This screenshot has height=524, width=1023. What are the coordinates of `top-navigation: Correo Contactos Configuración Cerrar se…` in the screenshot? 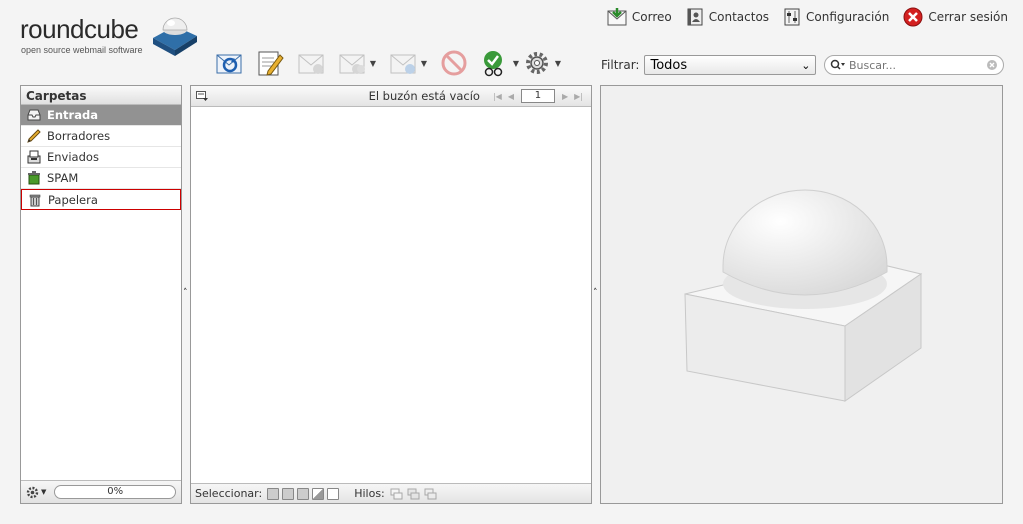 It's located at (807, 17).